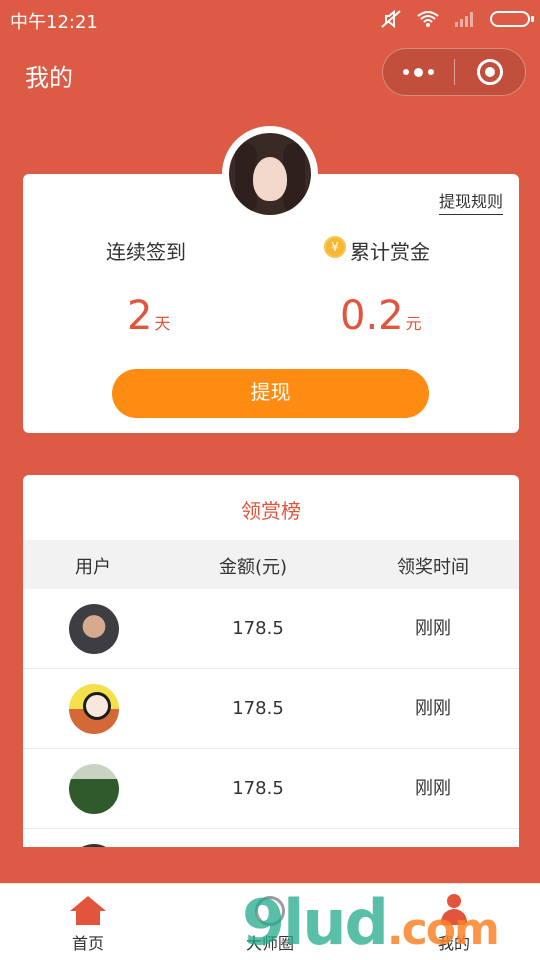 This screenshot has height=960, width=540. I want to click on target-icon, so click(489, 72).